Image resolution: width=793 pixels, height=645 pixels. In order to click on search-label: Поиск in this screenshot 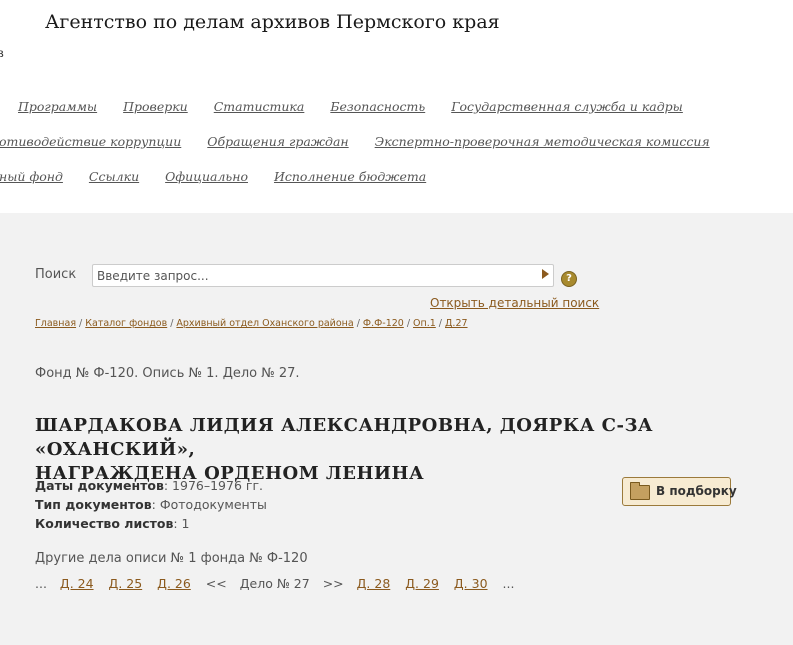, I will do `click(56, 274)`.